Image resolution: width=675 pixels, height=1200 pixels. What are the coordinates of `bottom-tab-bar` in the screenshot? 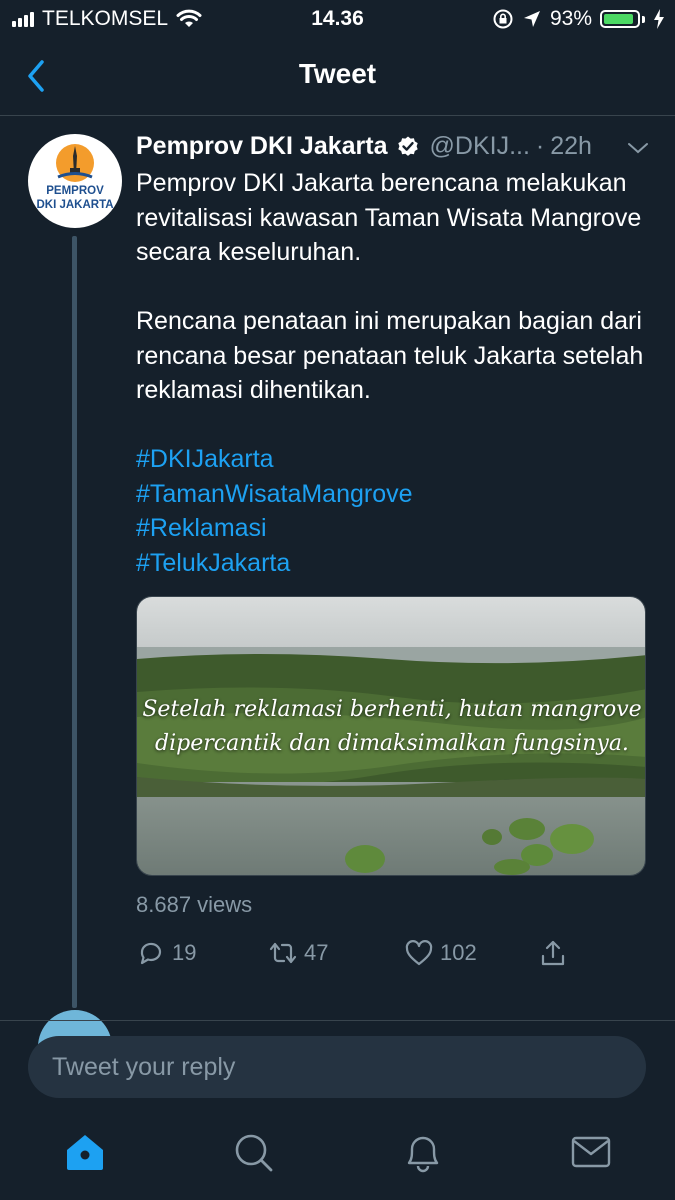 It's located at (337, 1155).